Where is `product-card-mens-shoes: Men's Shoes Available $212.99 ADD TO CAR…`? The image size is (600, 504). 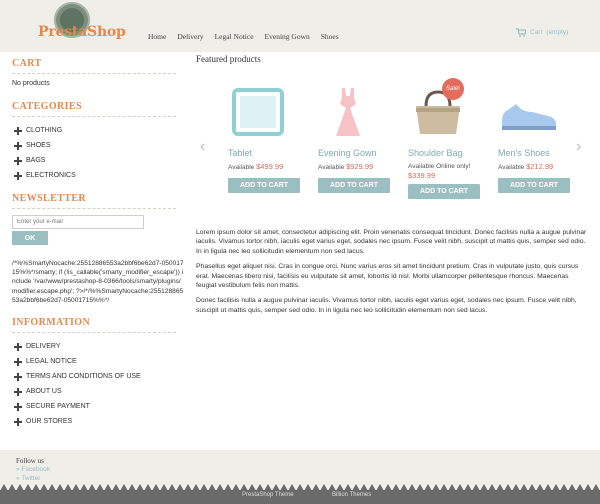 product-card-mens-shoes: Men's Shoes Available $212.99 ADD TO CAR… is located at coordinates (541, 137).